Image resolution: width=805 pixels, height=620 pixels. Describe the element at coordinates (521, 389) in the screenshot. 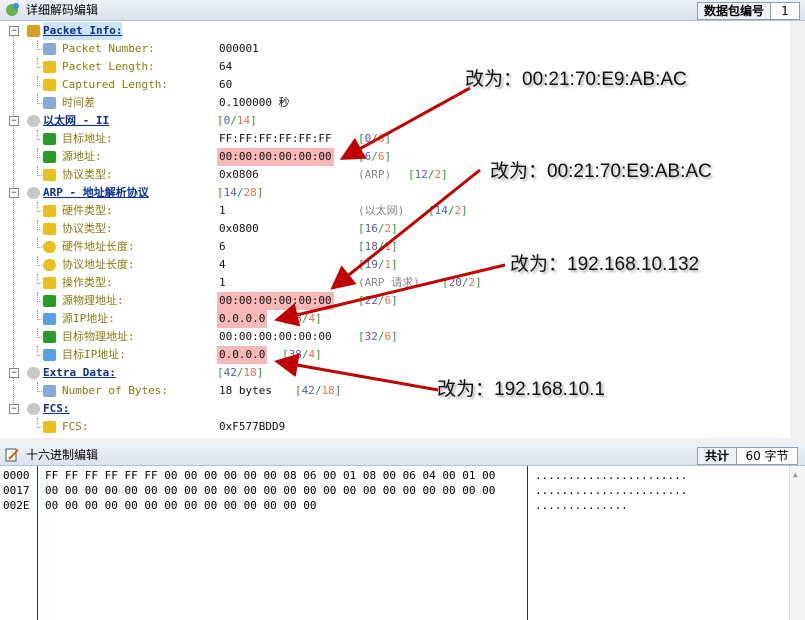

I see `annotation-text: 改为：192.168.10.1` at that location.